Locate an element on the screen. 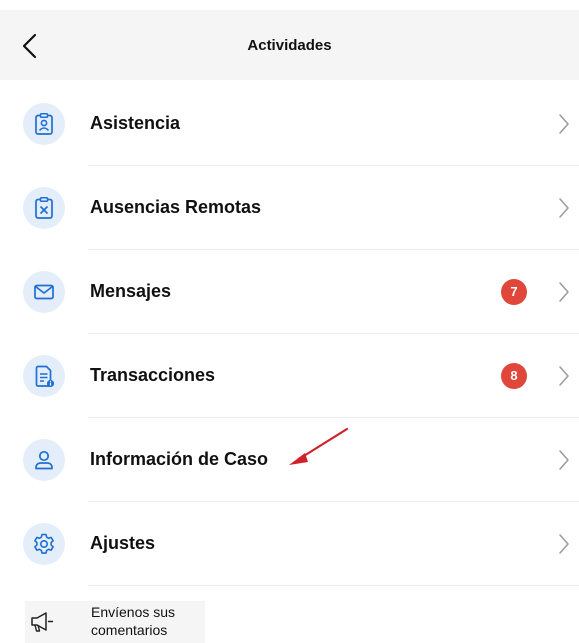 This screenshot has height=643, width=579. menu-item-label: Mensajes is located at coordinates (131, 291).